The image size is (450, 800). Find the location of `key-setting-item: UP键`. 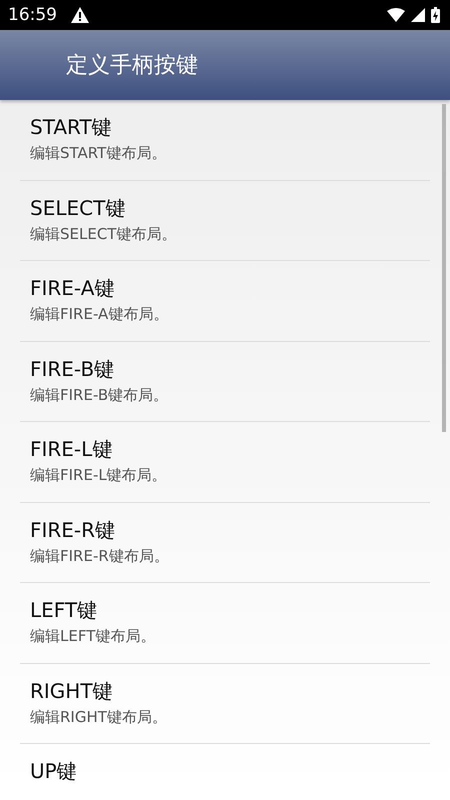

key-setting-item: UP键 is located at coordinates (225, 772).